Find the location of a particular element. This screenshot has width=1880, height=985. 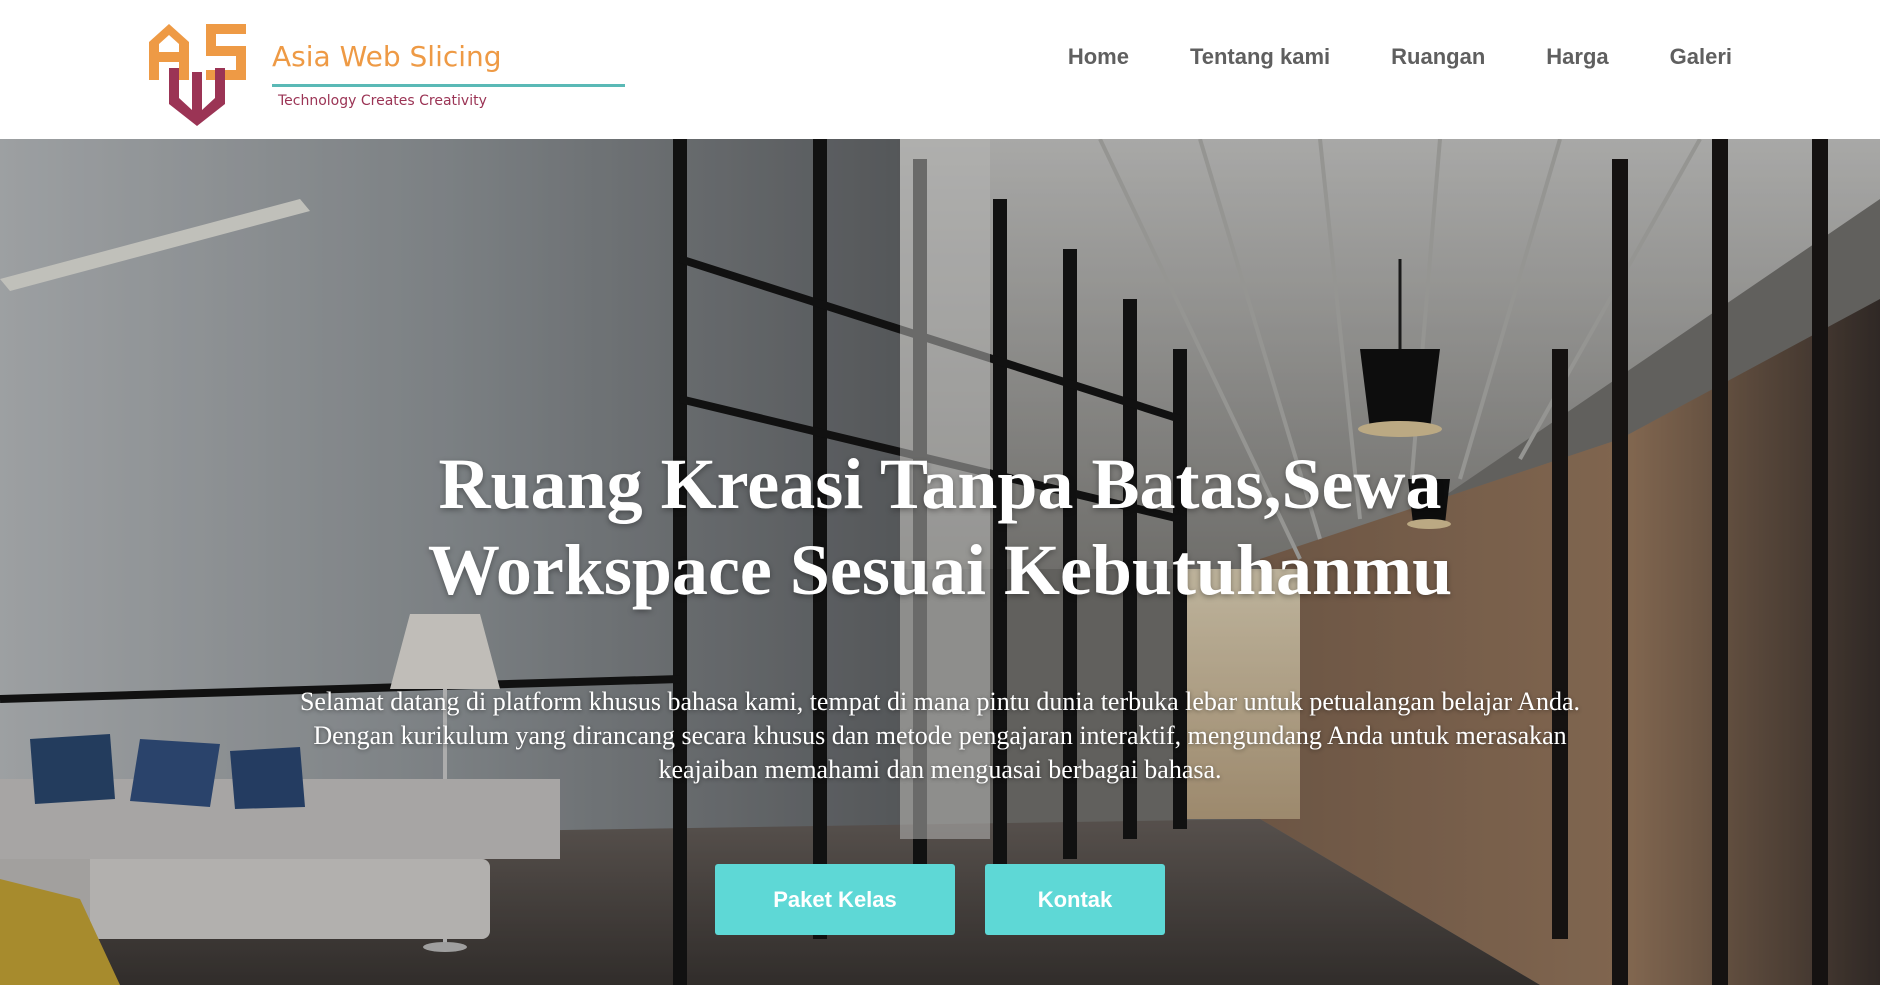

nav-tentang-kami: Tentang kami is located at coordinates (1260, 57).